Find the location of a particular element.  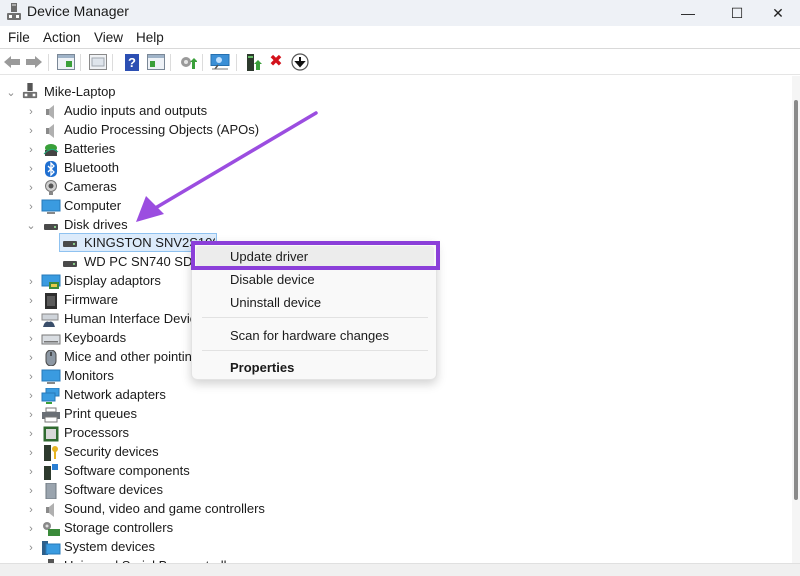

tree-item-print-queues: › Print queues is located at coordinates (390, 414).